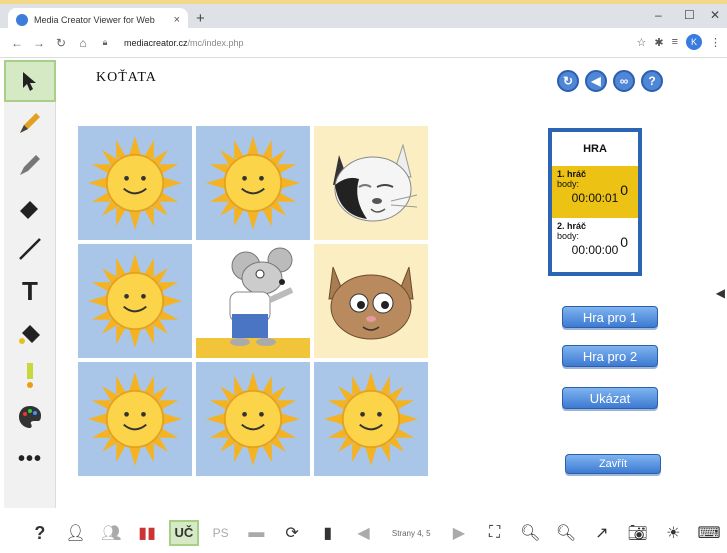 This screenshot has height=553, width=727. I want to click on ps-mode-button: PS, so click(221, 533).